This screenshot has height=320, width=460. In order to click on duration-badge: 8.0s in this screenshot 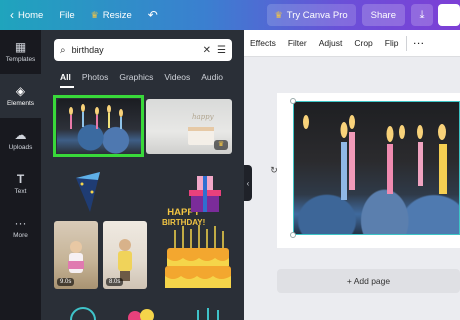, I will do `click(115, 282)`.